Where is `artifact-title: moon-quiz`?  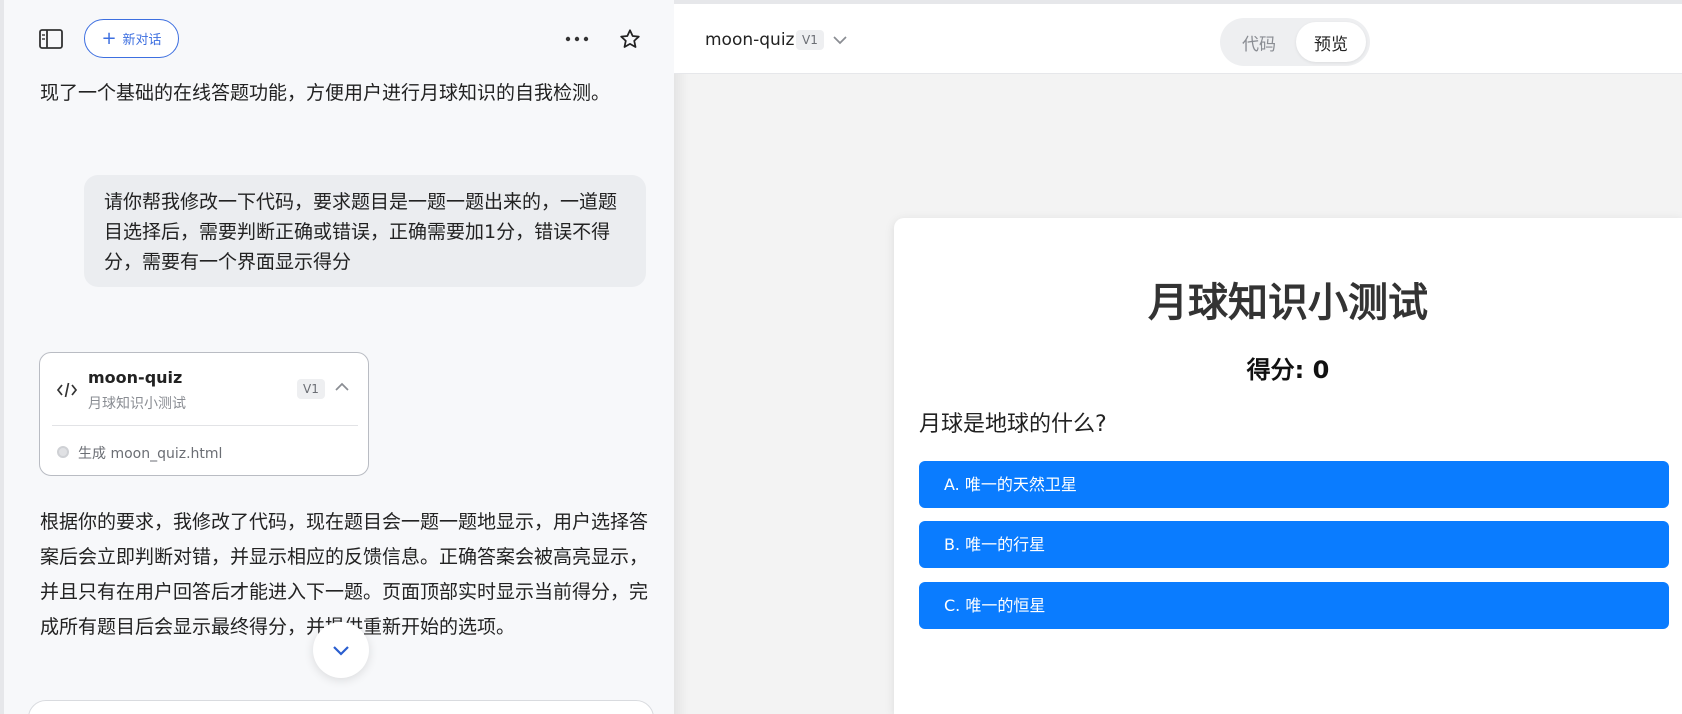 artifact-title: moon-quiz is located at coordinates (135, 377).